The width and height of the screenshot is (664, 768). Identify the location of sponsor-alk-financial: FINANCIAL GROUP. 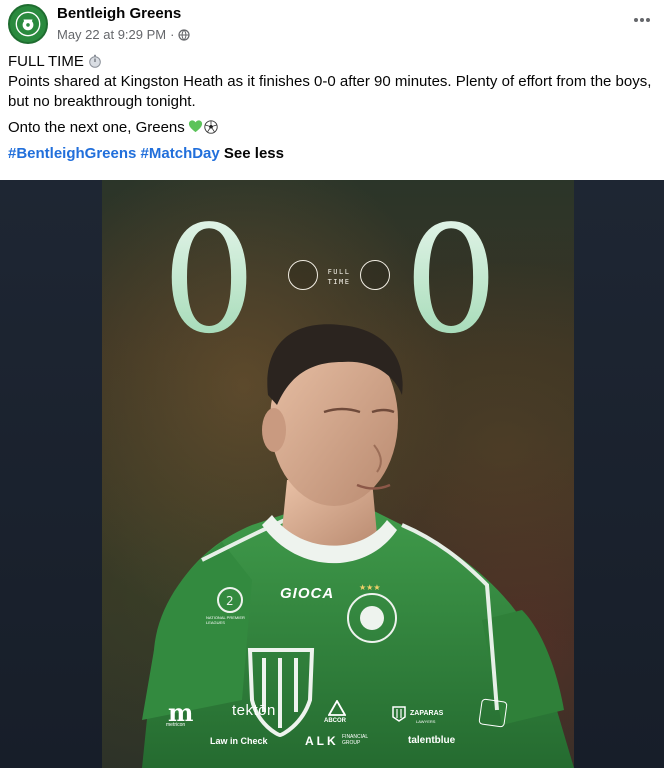
(355, 740).